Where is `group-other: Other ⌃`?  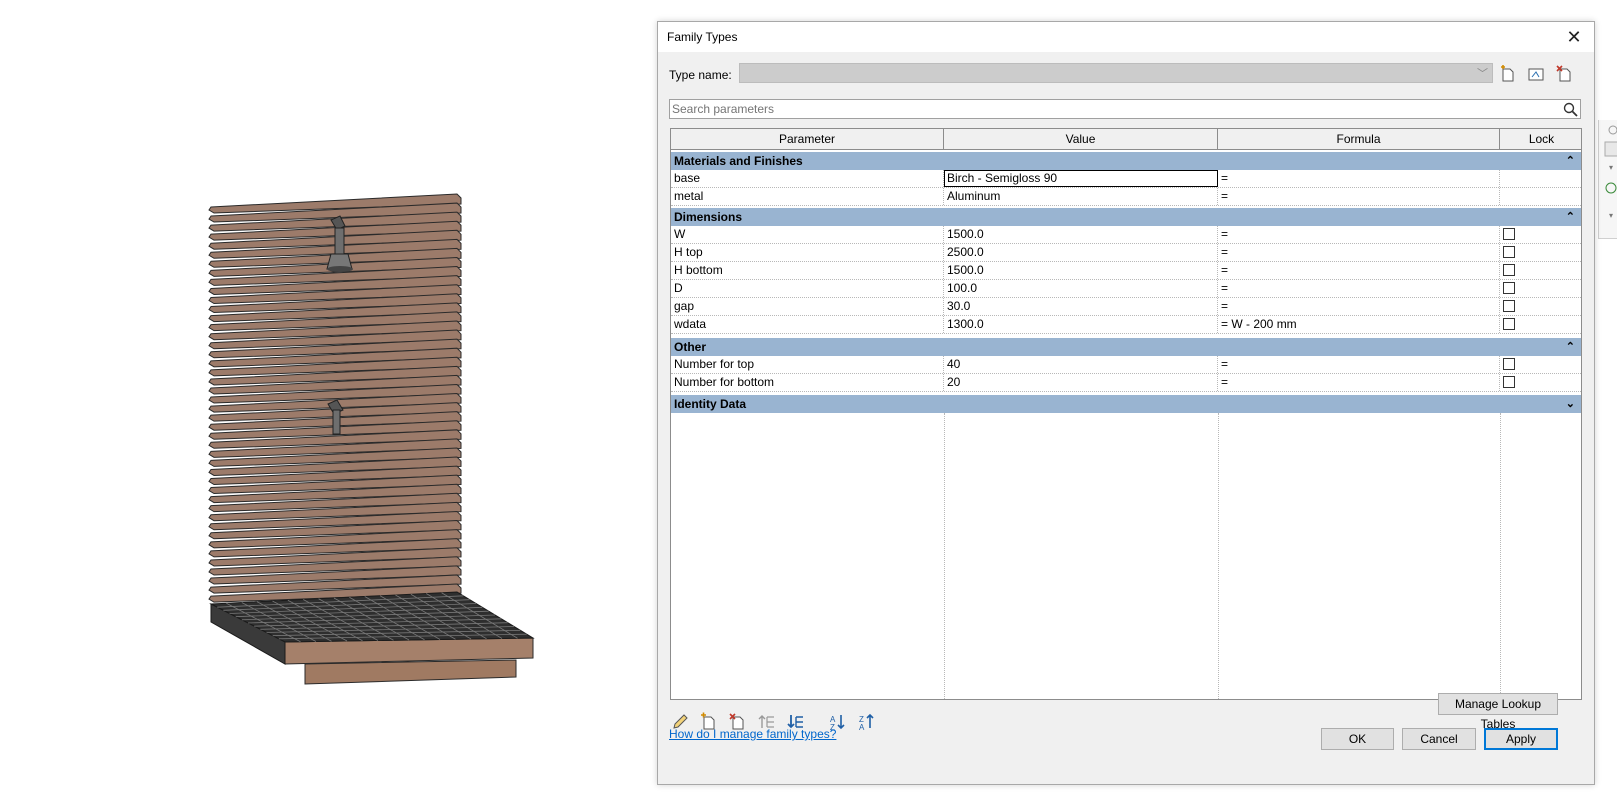
group-other: Other ⌃ is located at coordinates (1126, 347).